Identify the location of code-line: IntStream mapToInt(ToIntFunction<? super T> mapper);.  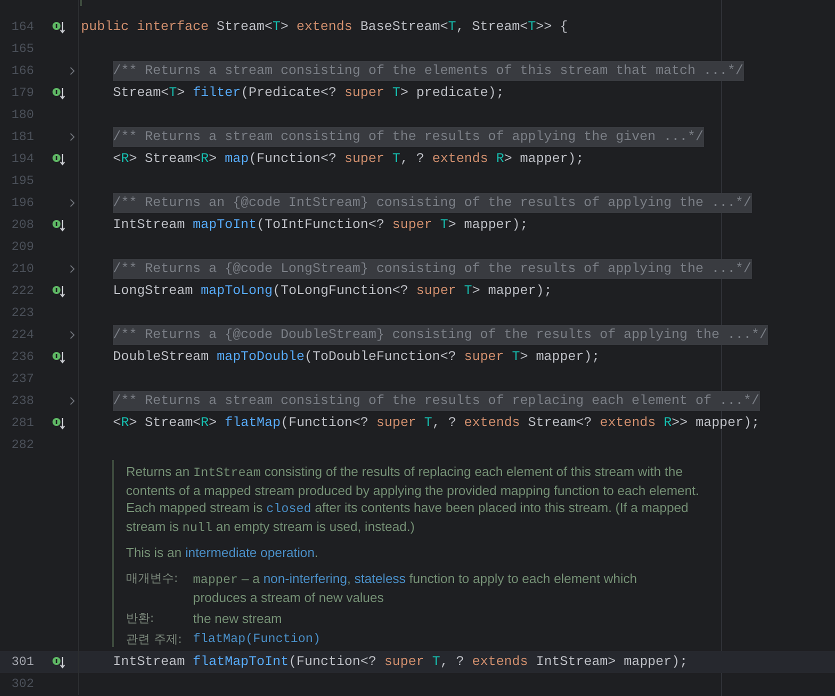
(320, 225).